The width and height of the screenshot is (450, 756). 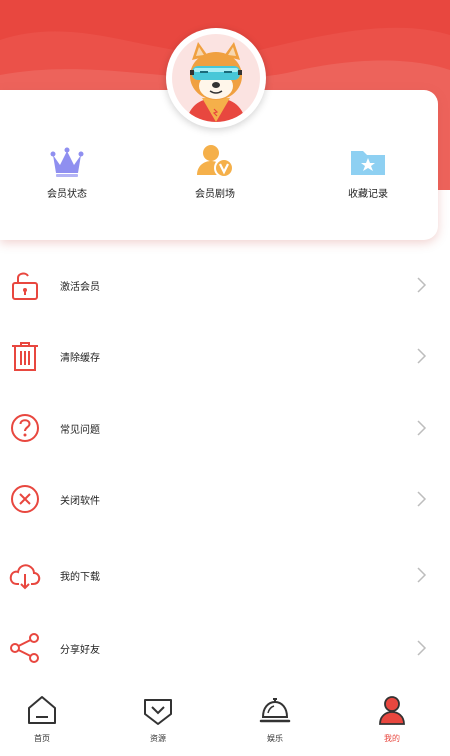 I want to click on menu-item-label: 激活会员, so click(x=80, y=287).